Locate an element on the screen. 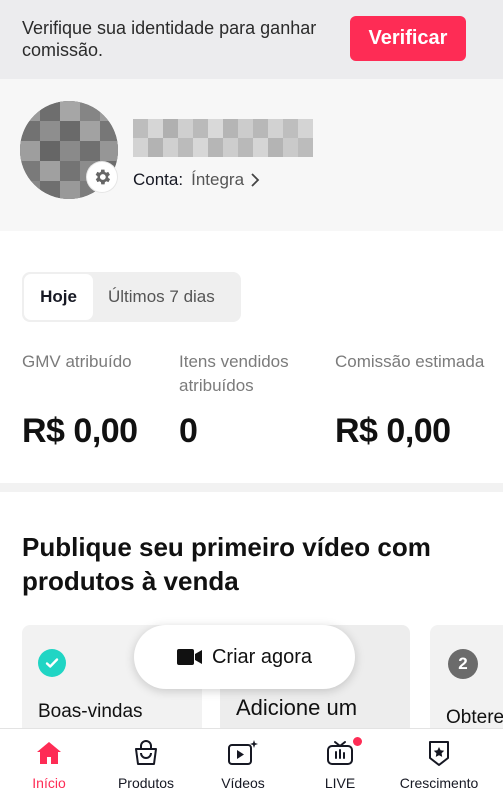  nav-item-videos: Vídeos is located at coordinates (243, 764).